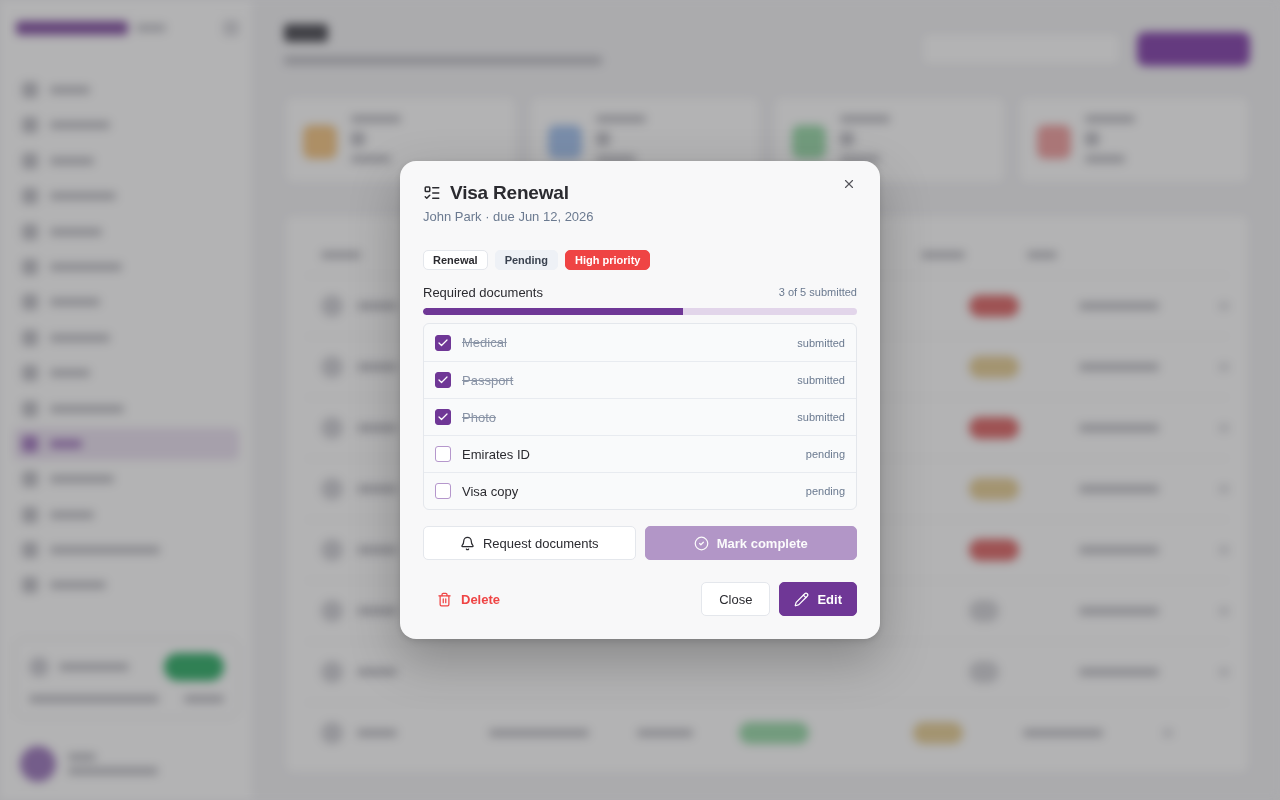 This screenshot has height=800, width=1280. I want to click on close-icon, so click(849, 184).